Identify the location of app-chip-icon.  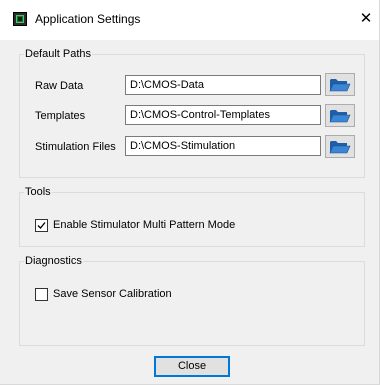
(20, 19).